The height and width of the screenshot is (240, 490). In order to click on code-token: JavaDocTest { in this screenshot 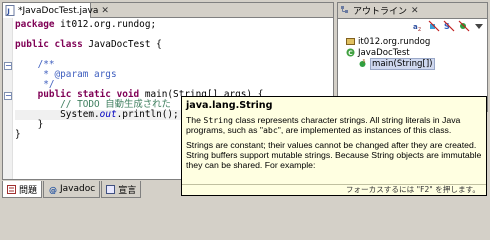, I will do `click(125, 44)`.